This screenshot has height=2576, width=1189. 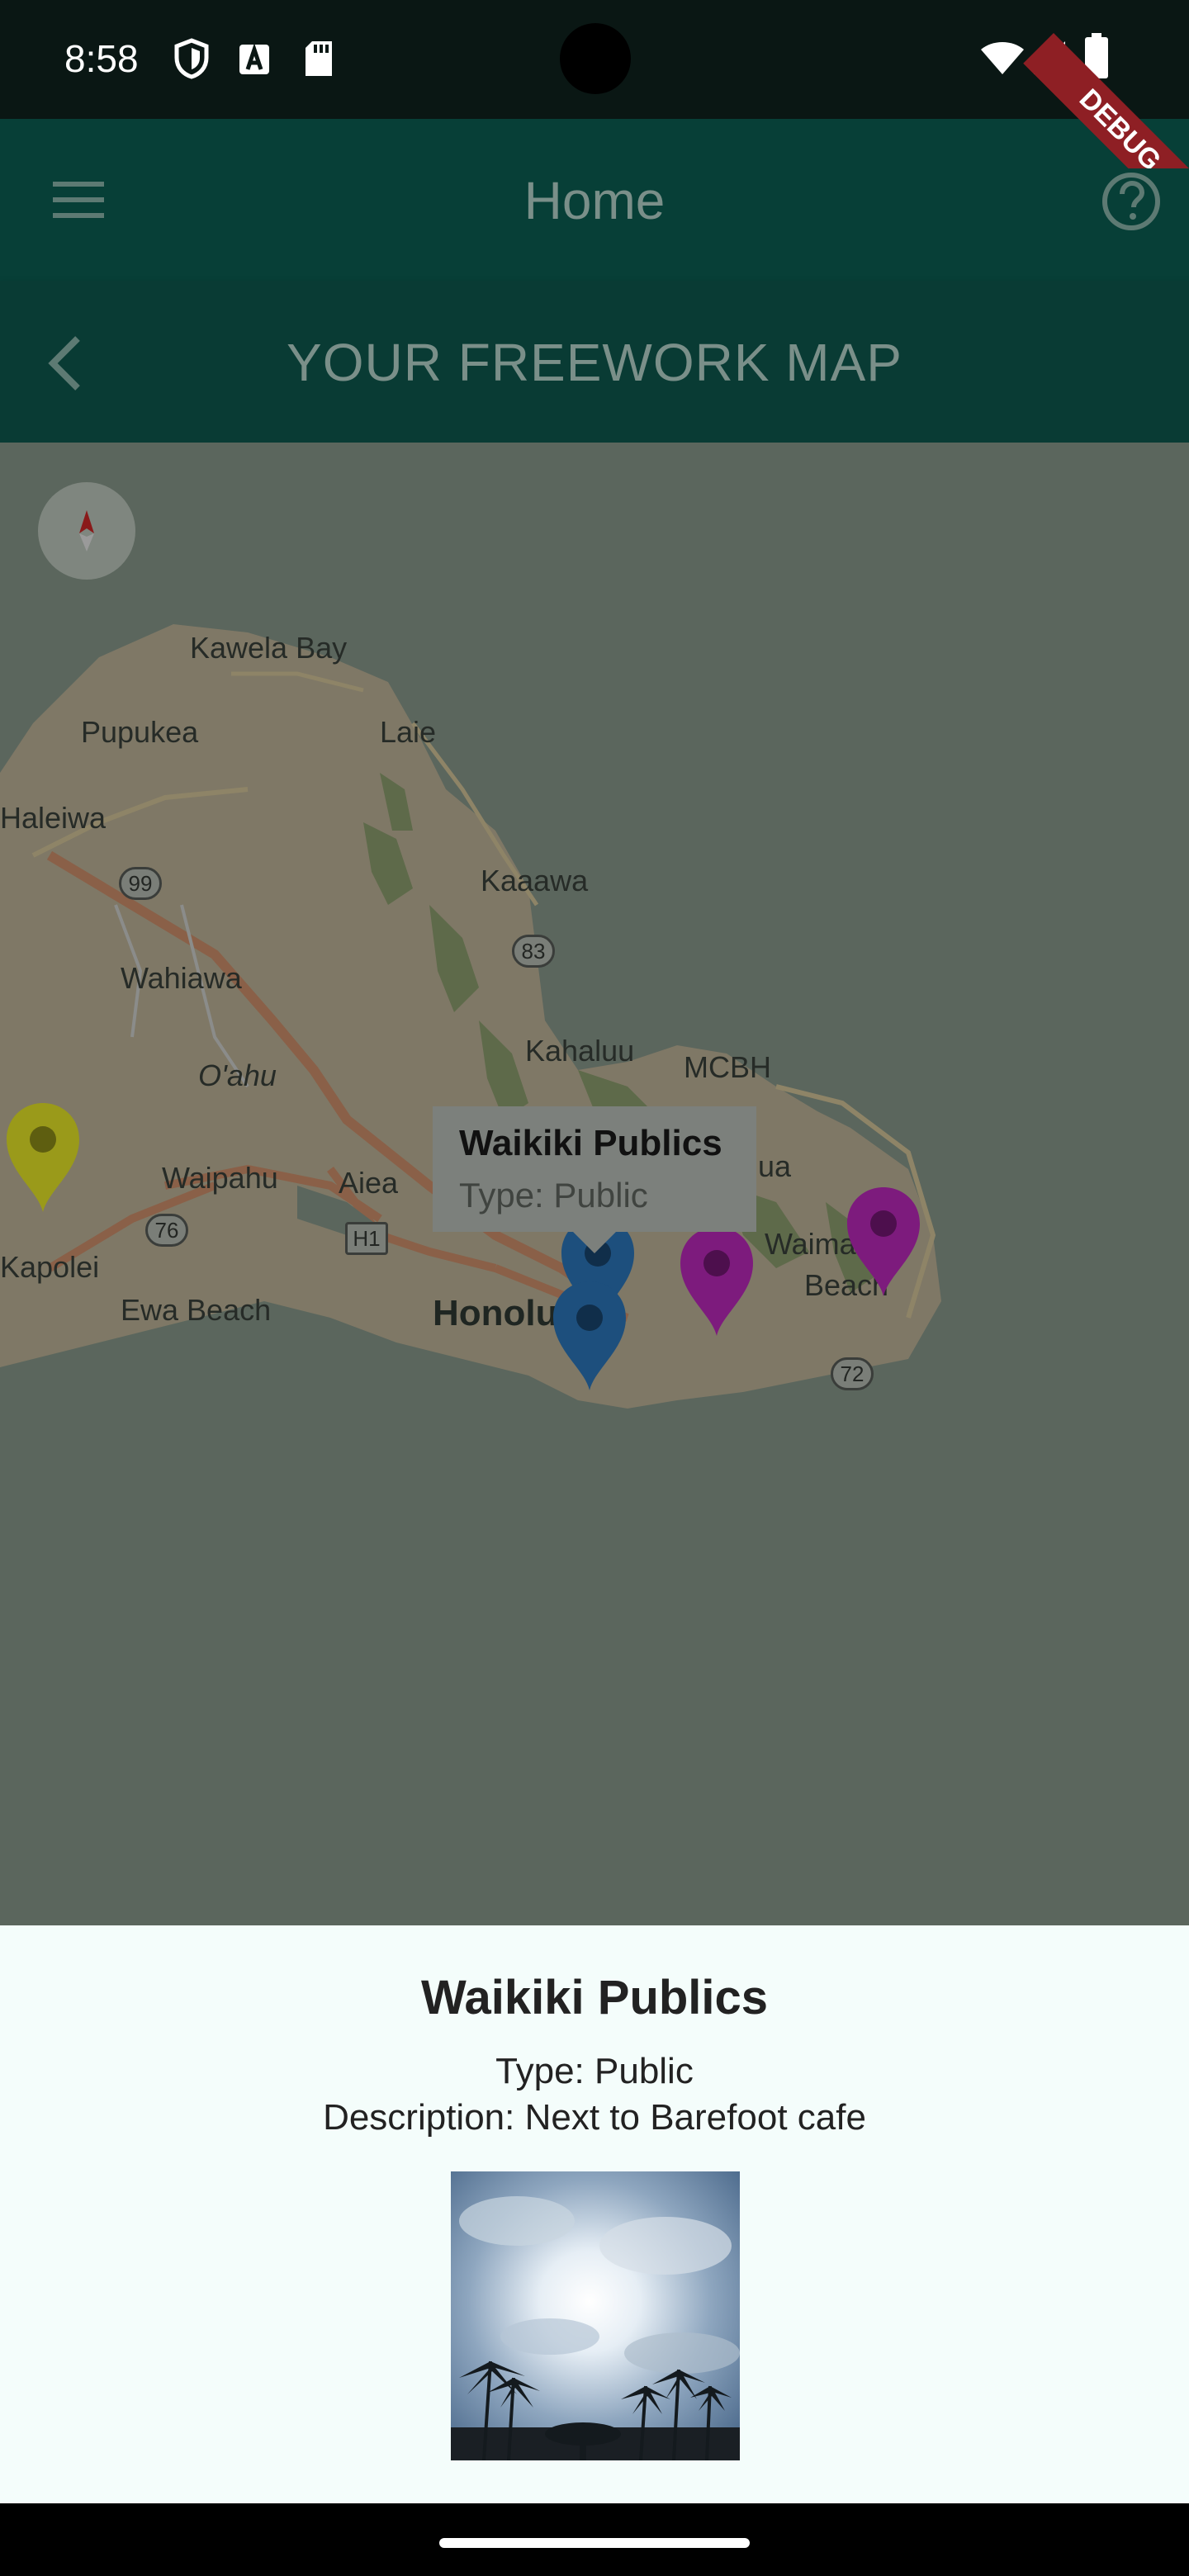 What do you see at coordinates (594, 2071) in the screenshot?
I see `location-type: Type: Public` at bounding box center [594, 2071].